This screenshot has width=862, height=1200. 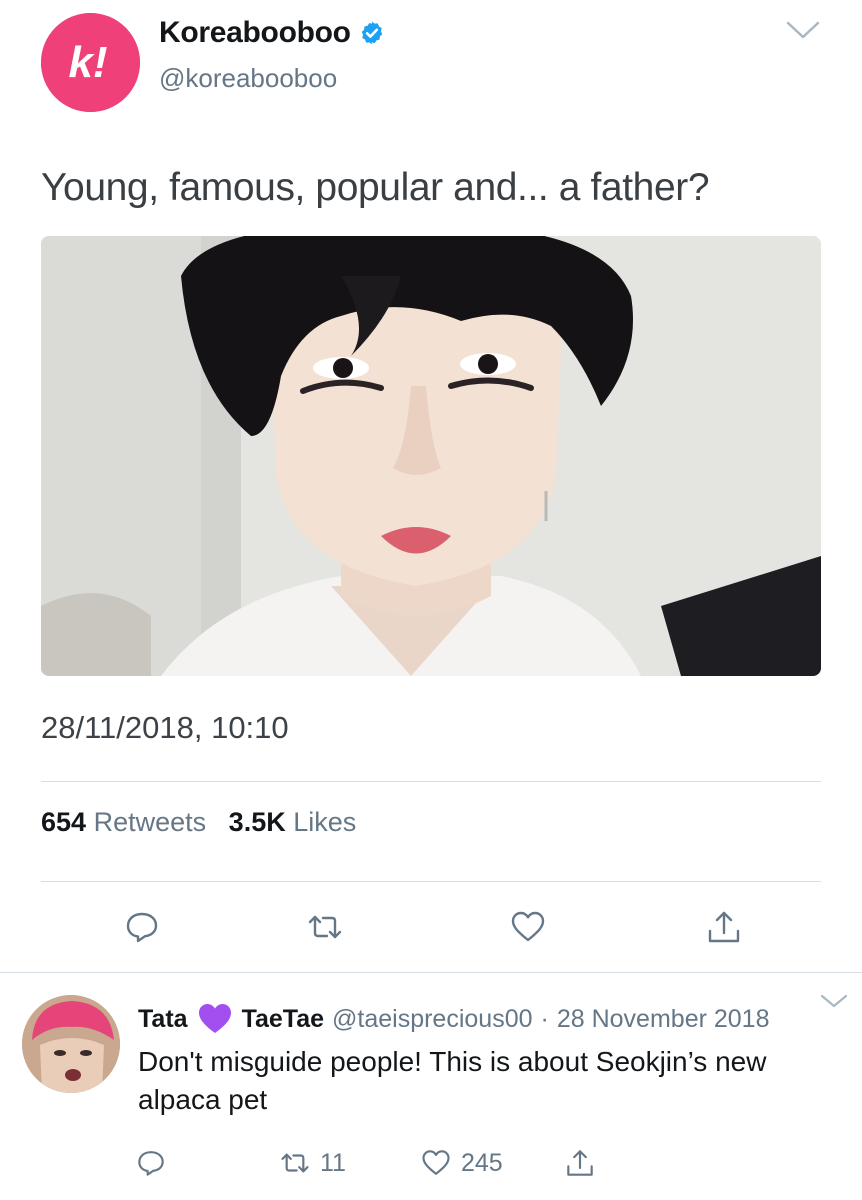 I want to click on retweet-count: 654, so click(x=64, y=822).